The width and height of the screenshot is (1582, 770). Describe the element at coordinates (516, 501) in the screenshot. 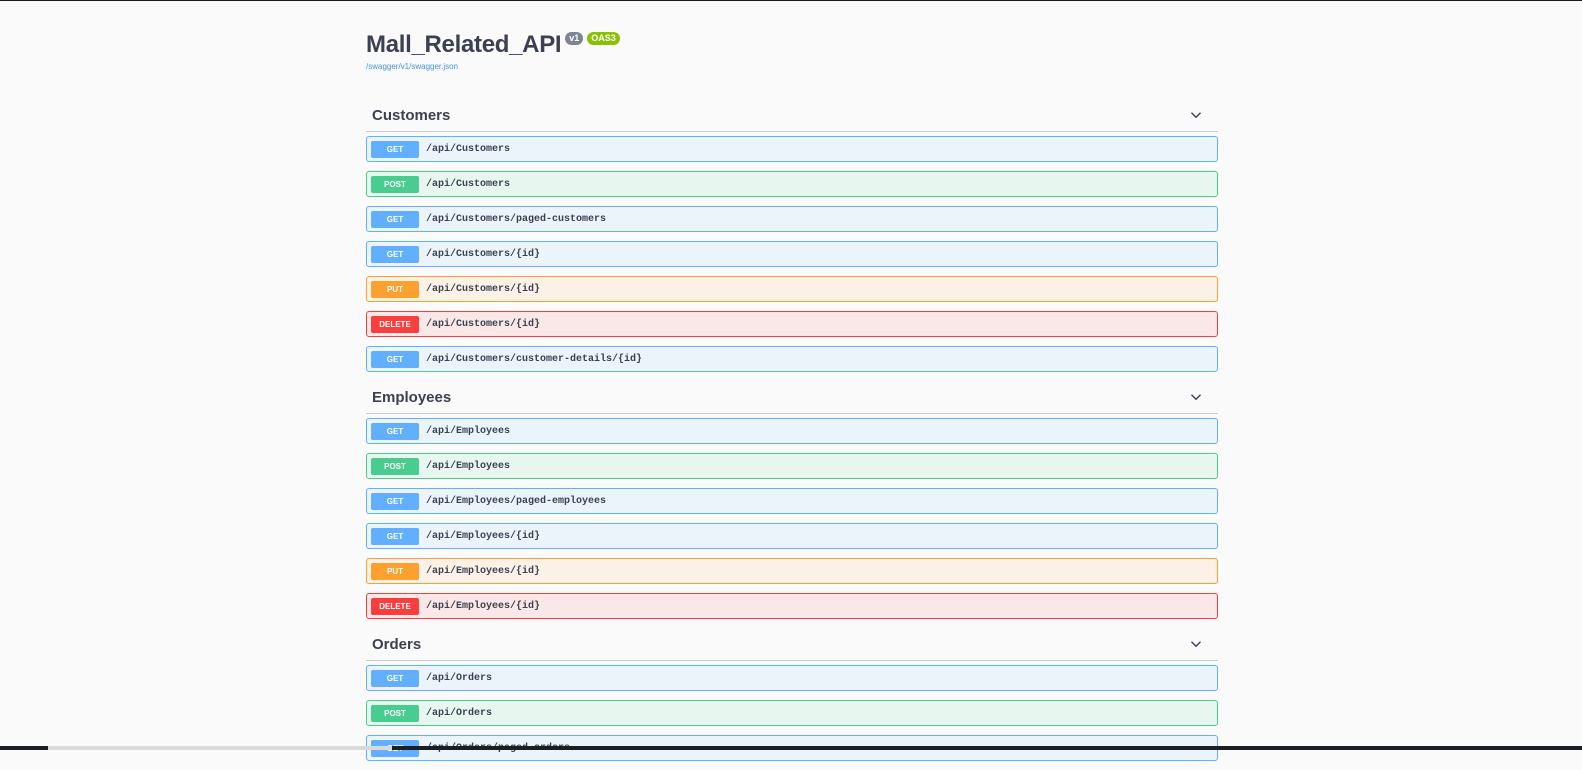

I see `operation-path: /api/Employees/paged-employees` at that location.